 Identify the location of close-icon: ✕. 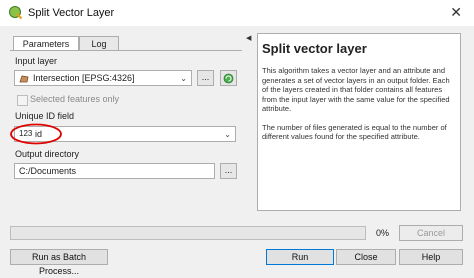
(456, 12).